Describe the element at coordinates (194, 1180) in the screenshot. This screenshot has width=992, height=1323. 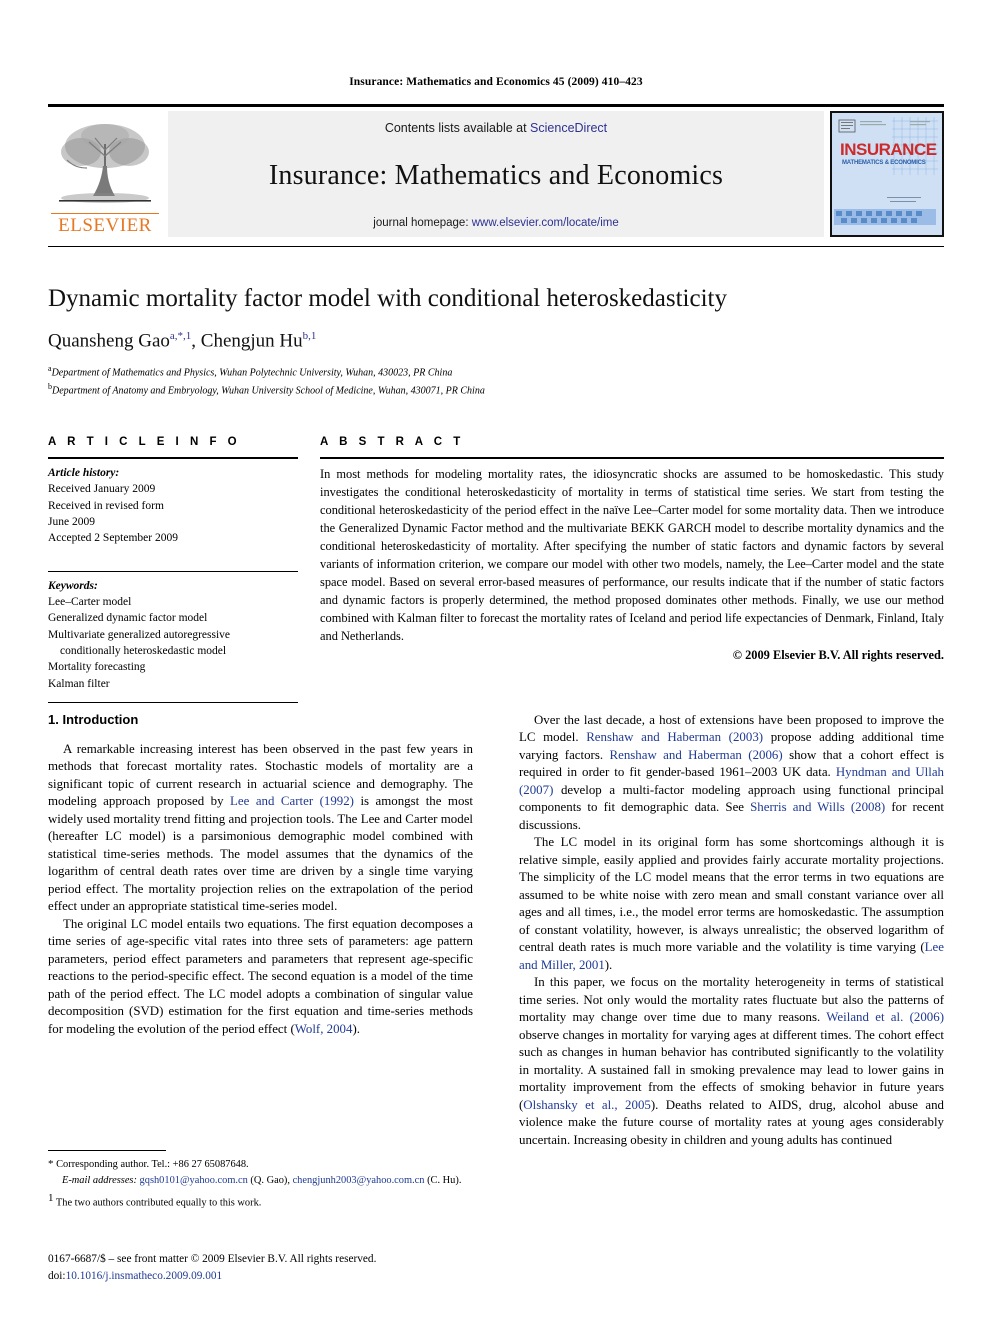
I see `email-link-1: gqsh0101@yahoo.com.cn` at that location.